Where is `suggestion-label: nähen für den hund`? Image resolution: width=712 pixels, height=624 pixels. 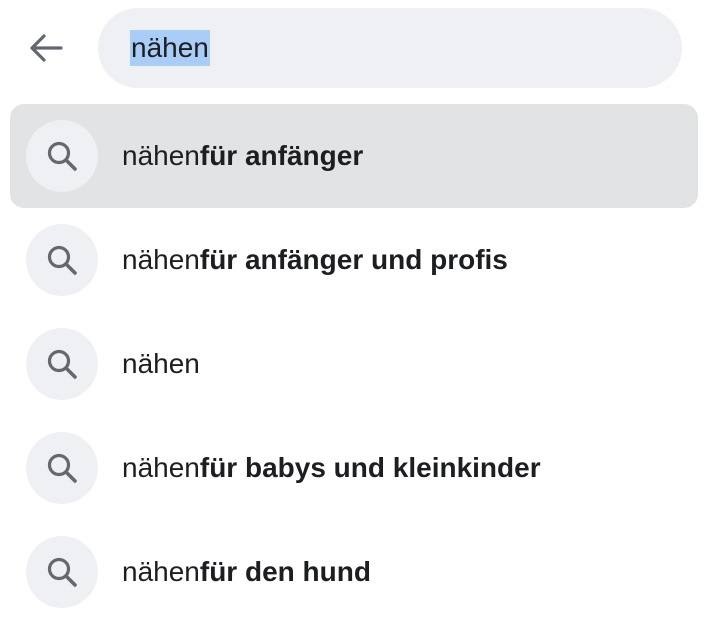 suggestion-label: nähen für den hund is located at coordinates (246, 572).